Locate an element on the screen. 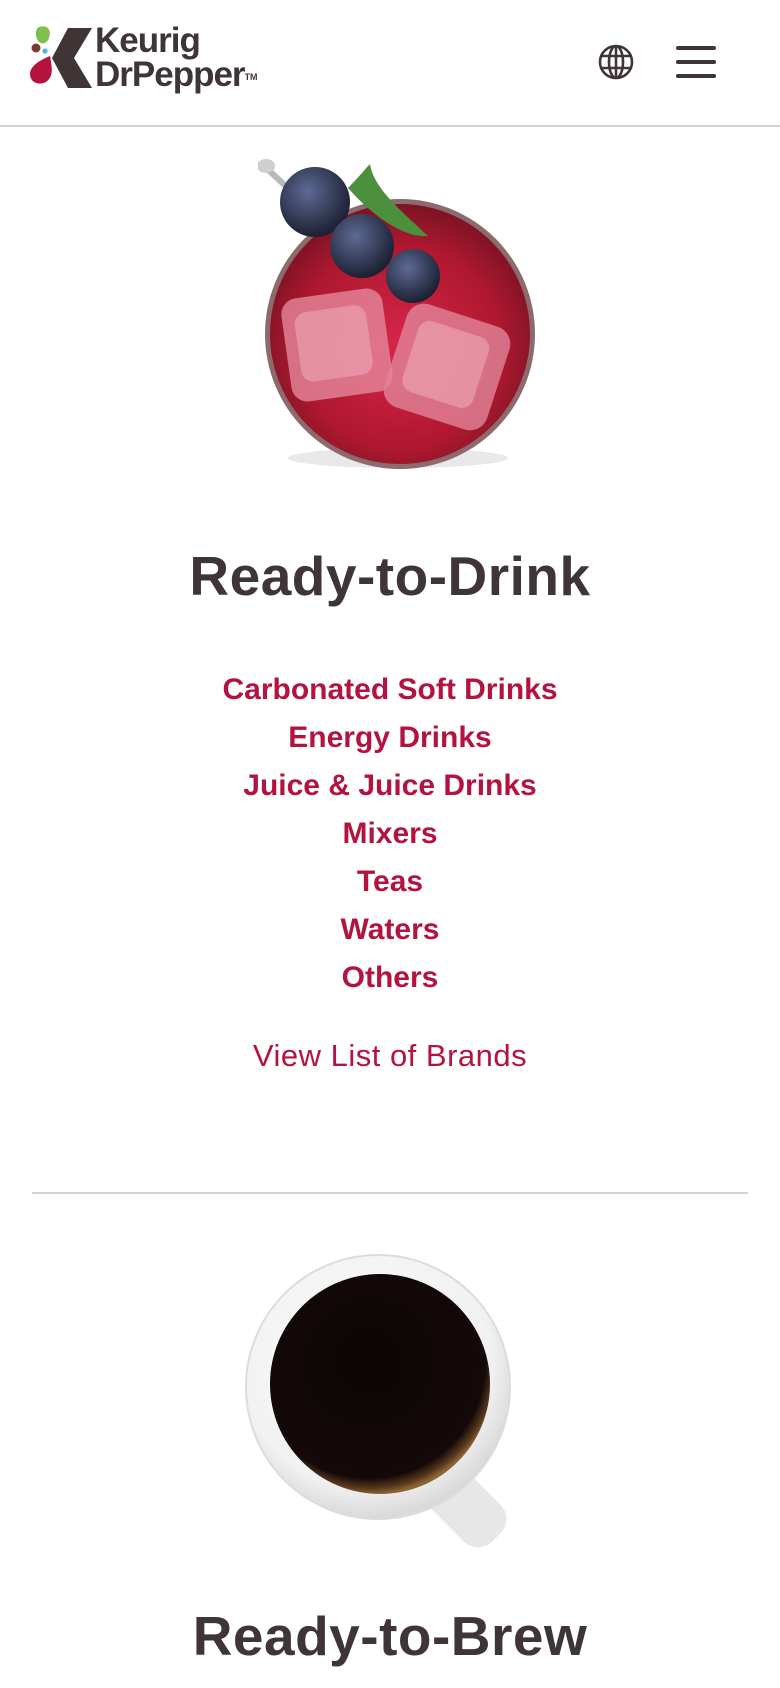 Image resolution: width=780 pixels, height=1688 pixels. hamburger-menu-button is located at coordinates (696, 62).